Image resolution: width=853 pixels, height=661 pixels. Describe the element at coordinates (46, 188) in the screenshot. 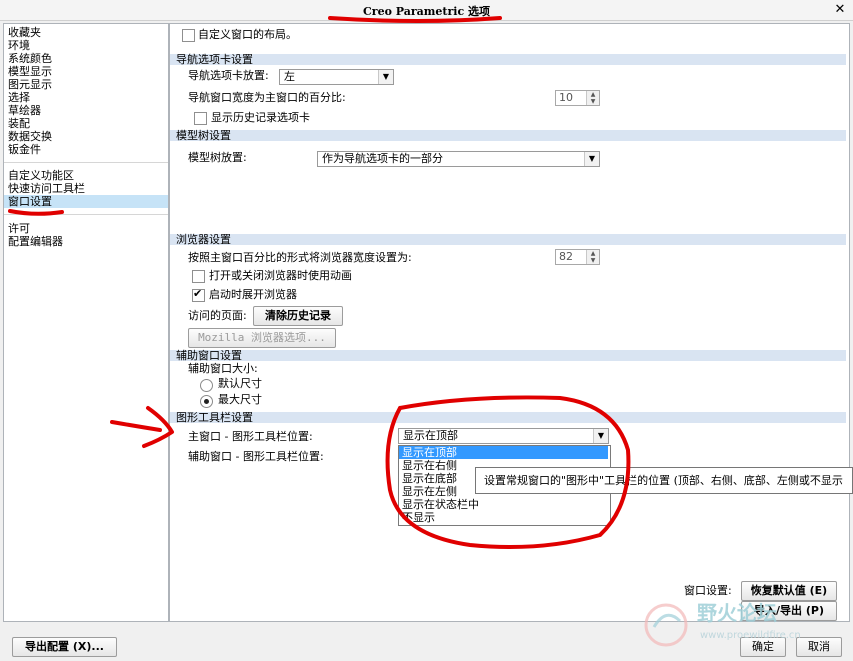

I see `sidebar-item-quick-access: 快速访问工具栏` at that location.